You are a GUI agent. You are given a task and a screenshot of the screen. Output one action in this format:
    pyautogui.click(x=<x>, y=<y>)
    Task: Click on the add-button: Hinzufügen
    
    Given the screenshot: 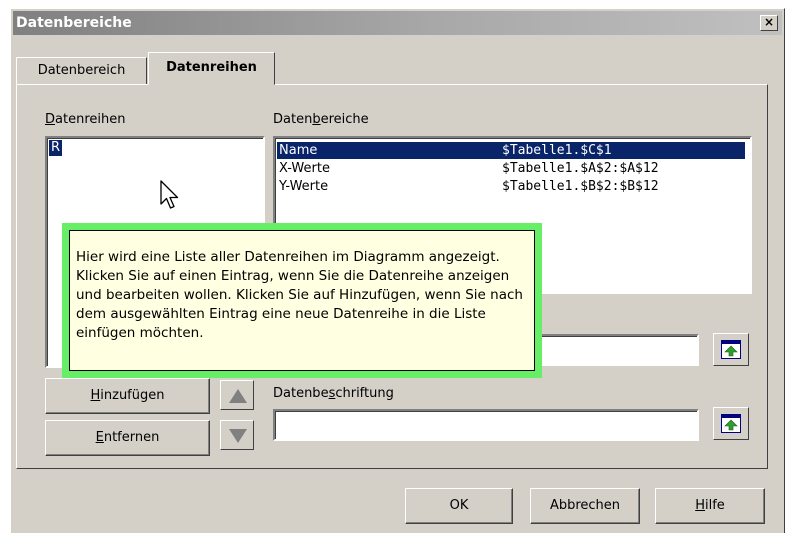 What is the action you would take?
    pyautogui.click(x=127, y=396)
    